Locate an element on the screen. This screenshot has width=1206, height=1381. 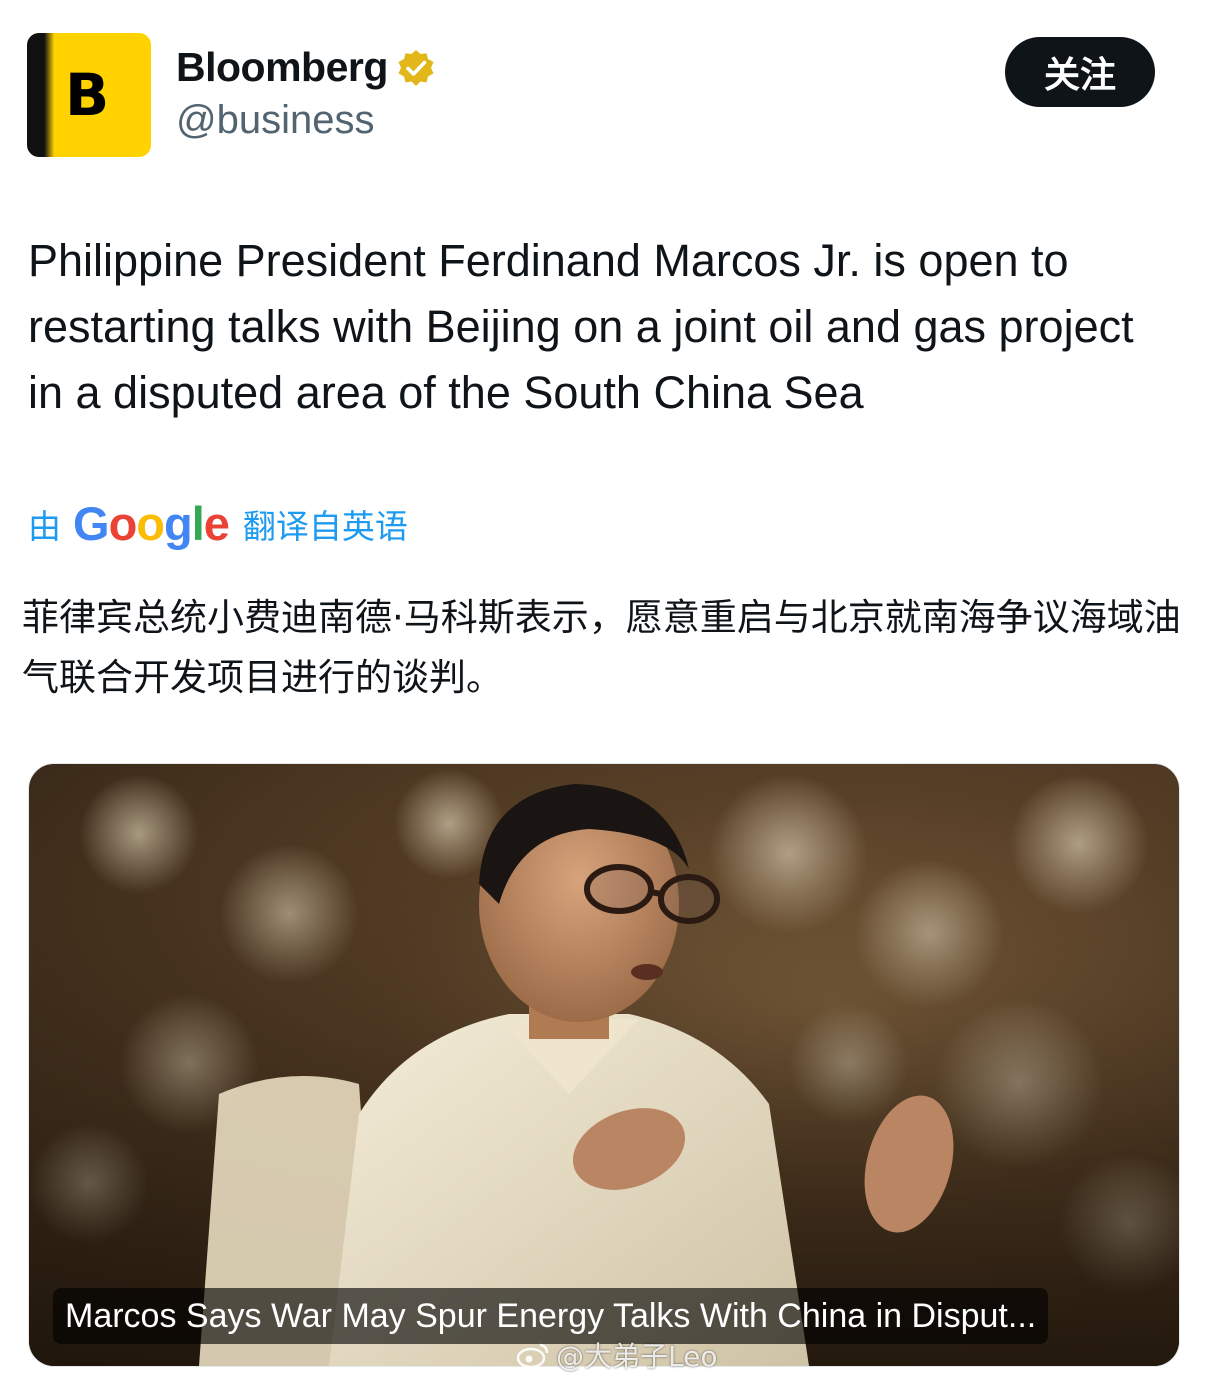
translation-attribution: 由 Google 翻译自英语 is located at coordinates (218, 523).